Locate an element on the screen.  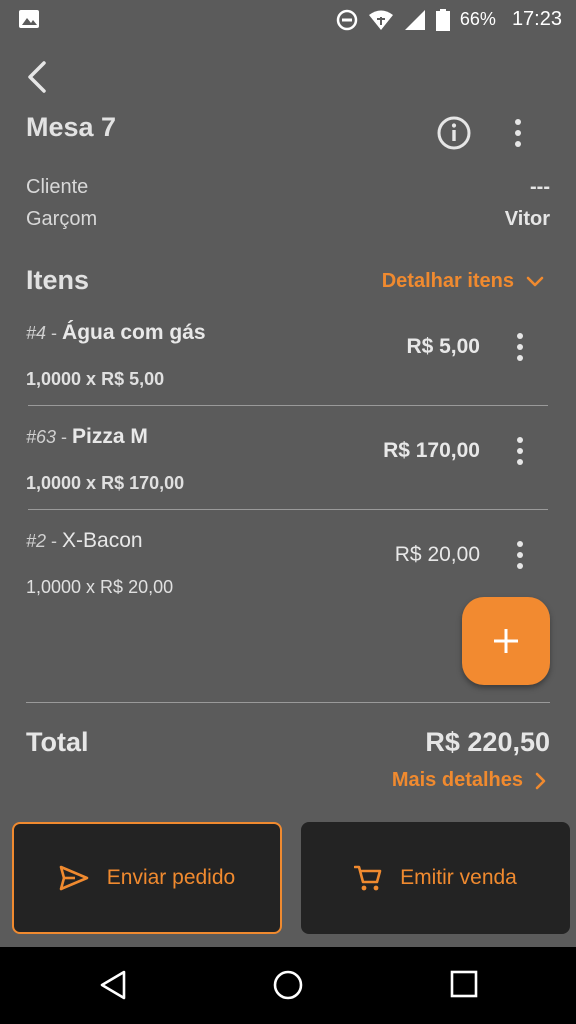
send-icon is located at coordinates (74, 878).